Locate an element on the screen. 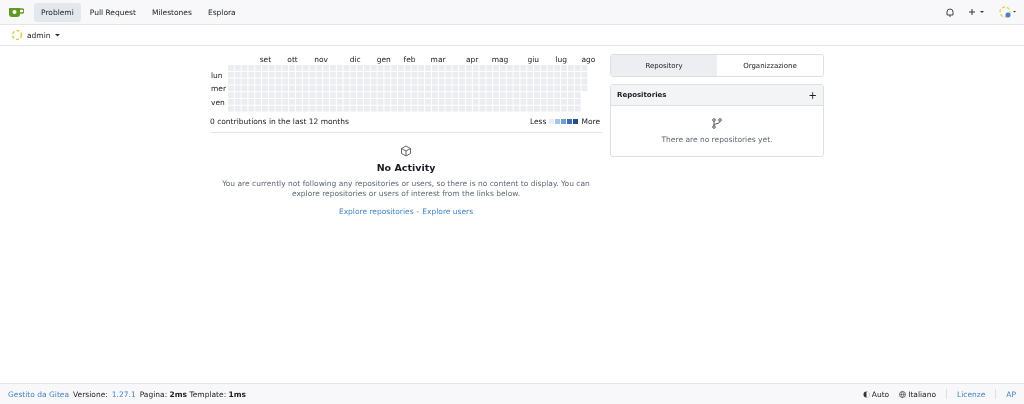 Image resolution: width=1024 pixels, height=404 pixels. plus-dropdown-icon is located at coordinates (976, 12).